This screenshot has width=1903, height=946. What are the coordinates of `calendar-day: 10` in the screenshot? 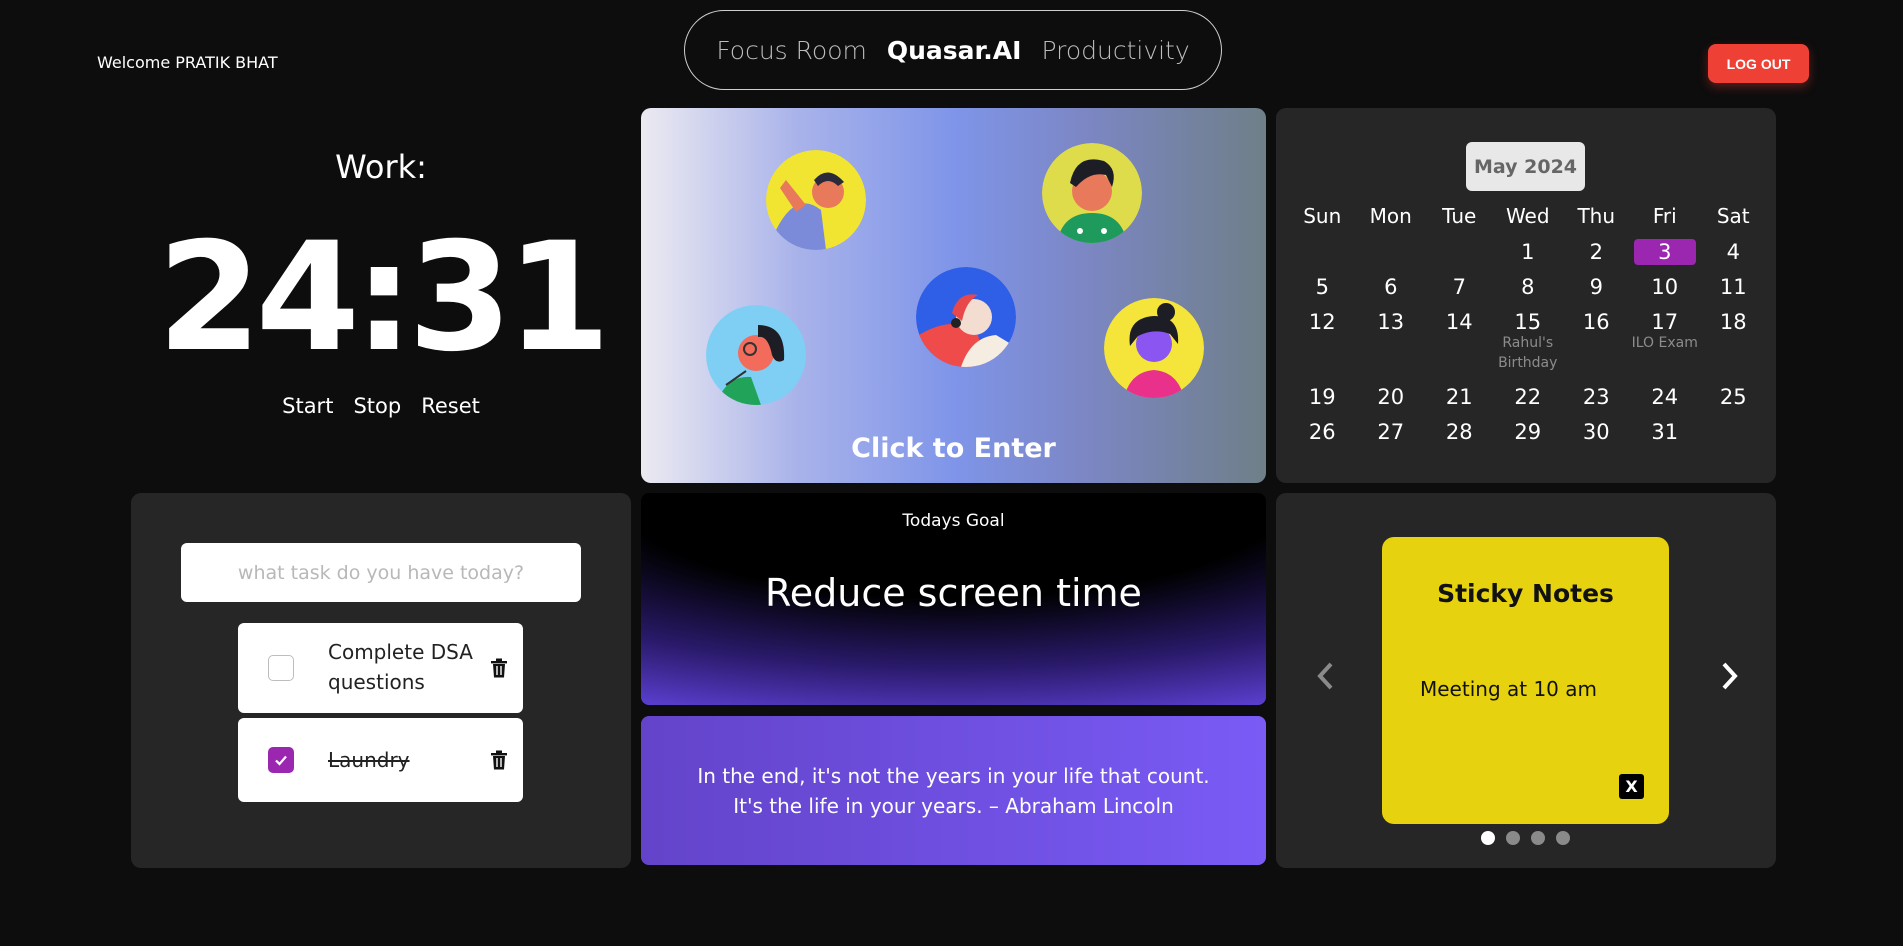 It's located at (1665, 291).